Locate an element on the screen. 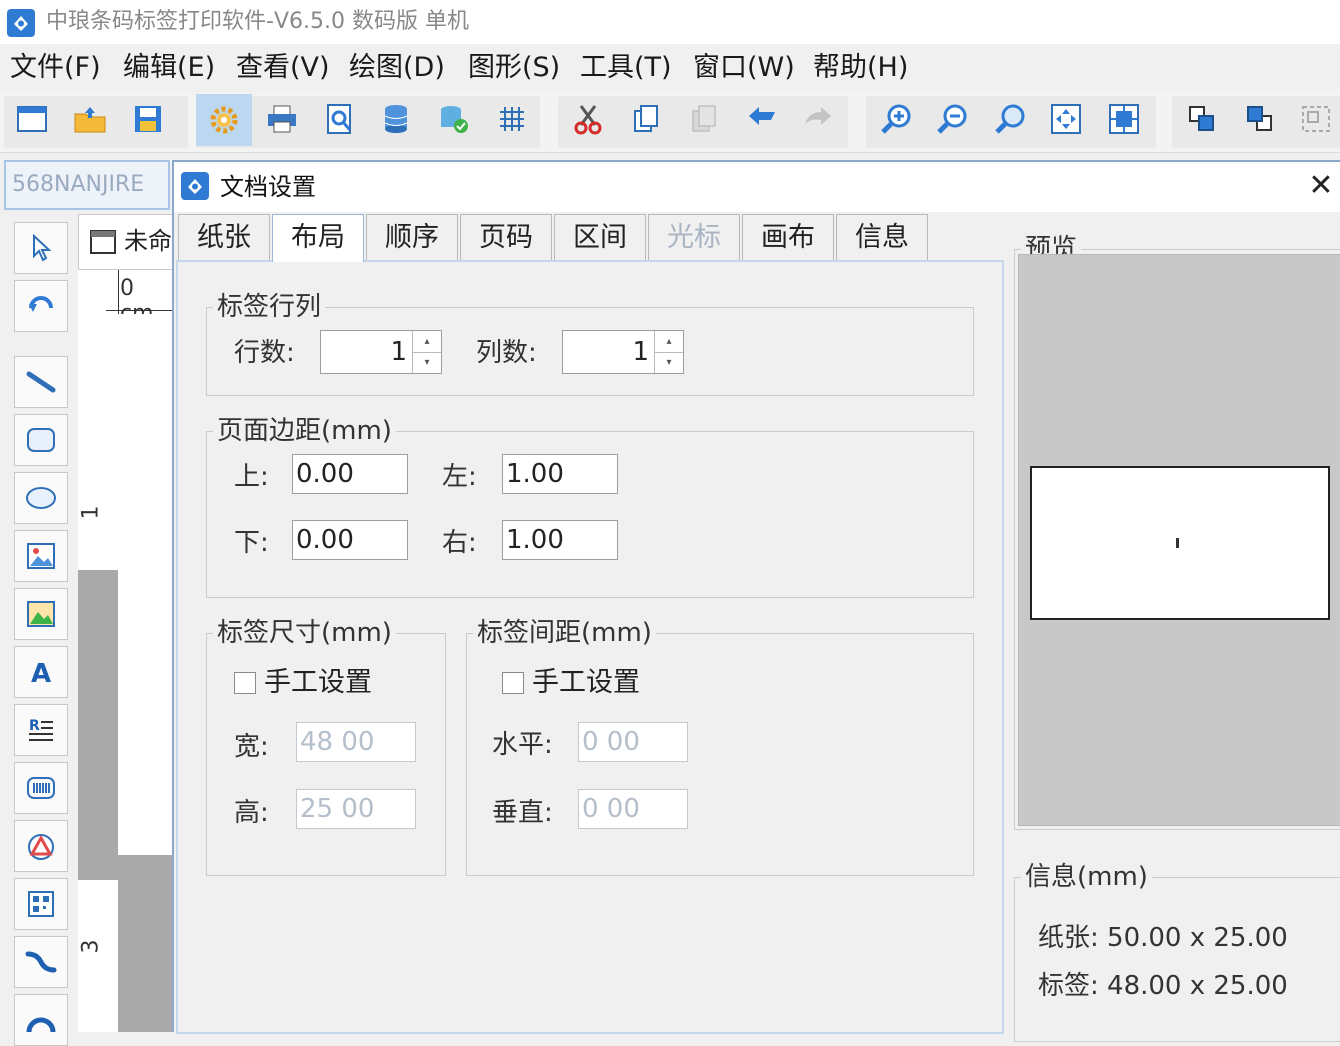  cols-label: 列数: is located at coordinates (506, 353).